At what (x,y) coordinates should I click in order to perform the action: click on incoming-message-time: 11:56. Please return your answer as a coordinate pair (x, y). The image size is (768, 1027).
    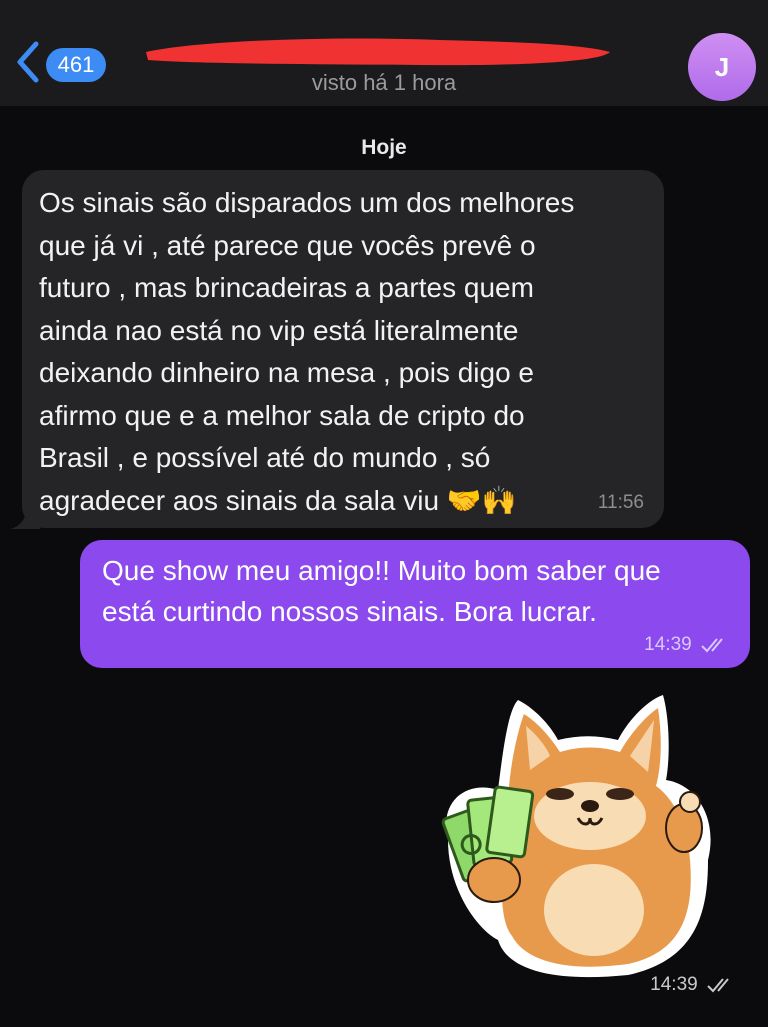
    Looking at the image, I should click on (620, 502).